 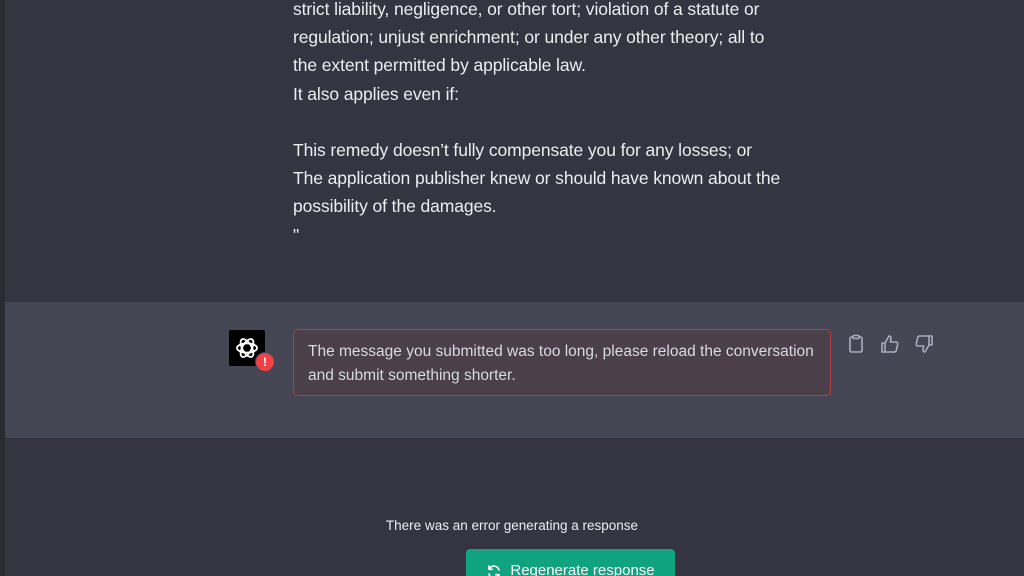 What do you see at coordinates (2, 288) in the screenshot?
I see `sidebar-edge` at bounding box center [2, 288].